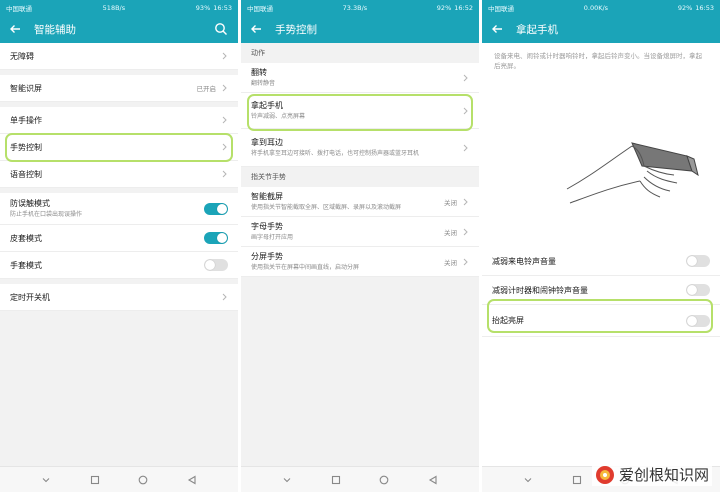 This screenshot has height=492, width=720. Describe the element at coordinates (601, 290) in the screenshot. I see `row-reduce-alarm-ringtone: 减弱计时器和闹钟铃声音量` at that location.